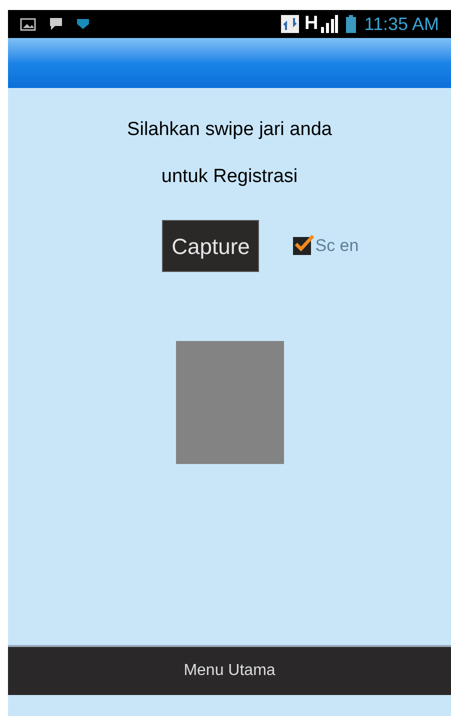 Image resolution: width=451 pixels, height=716 pixels. What do you see at coordinates (302, 246) in the screenshot?
I see `checkbox` at bounding box center [302, 246].